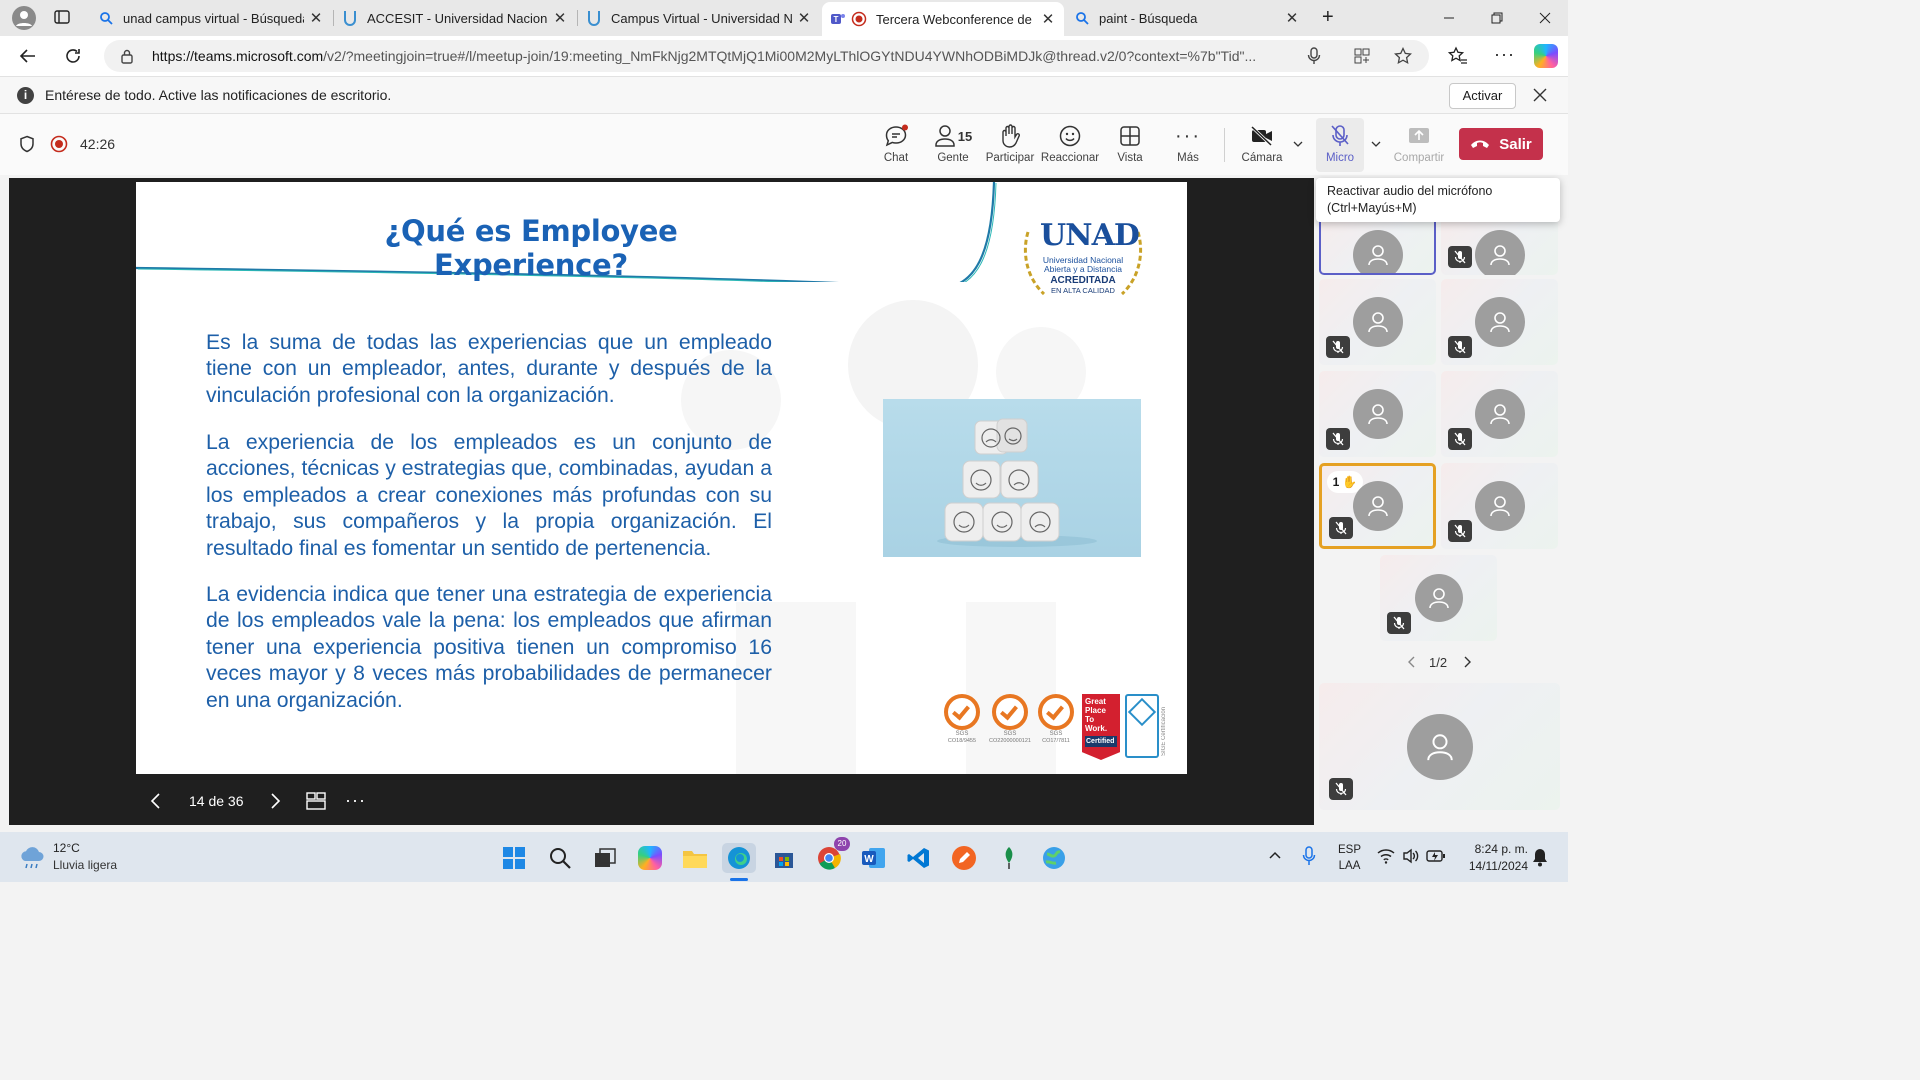  Describe the element at coordinates (1403, 56) in the screenshot. I see `favorite-star-icon` at that location.